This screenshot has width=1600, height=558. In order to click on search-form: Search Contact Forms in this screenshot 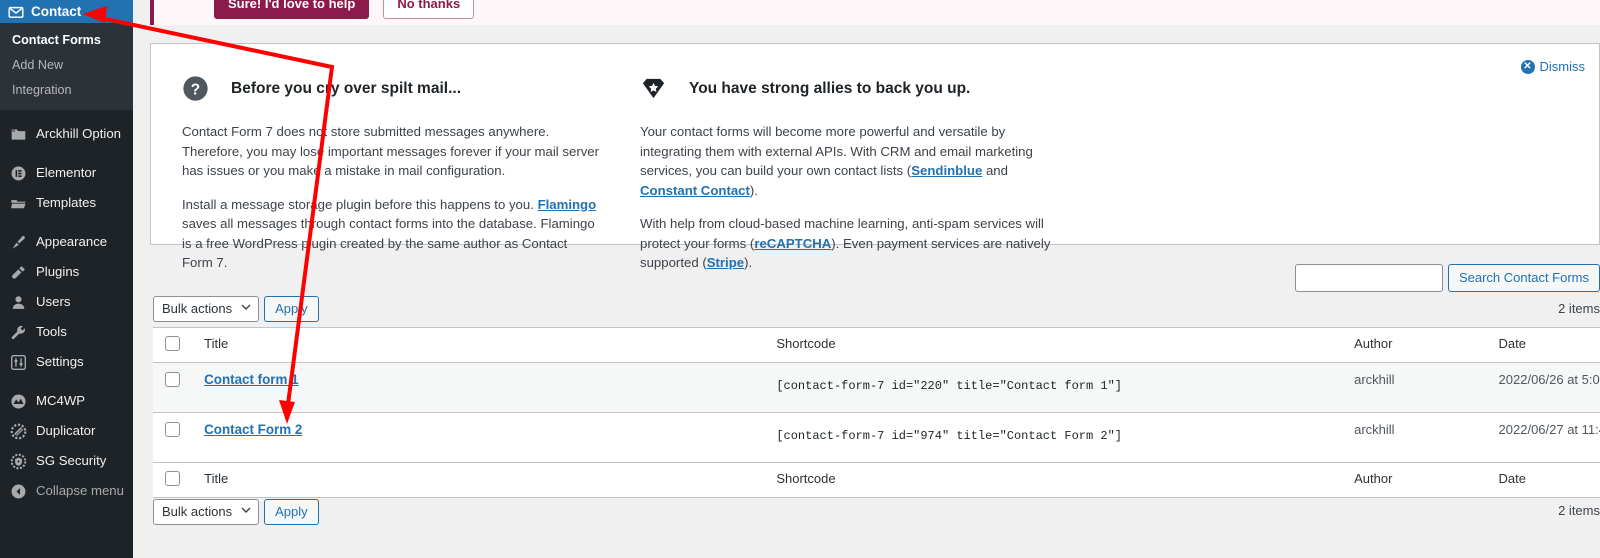, I will do `click(1447, 278)`.